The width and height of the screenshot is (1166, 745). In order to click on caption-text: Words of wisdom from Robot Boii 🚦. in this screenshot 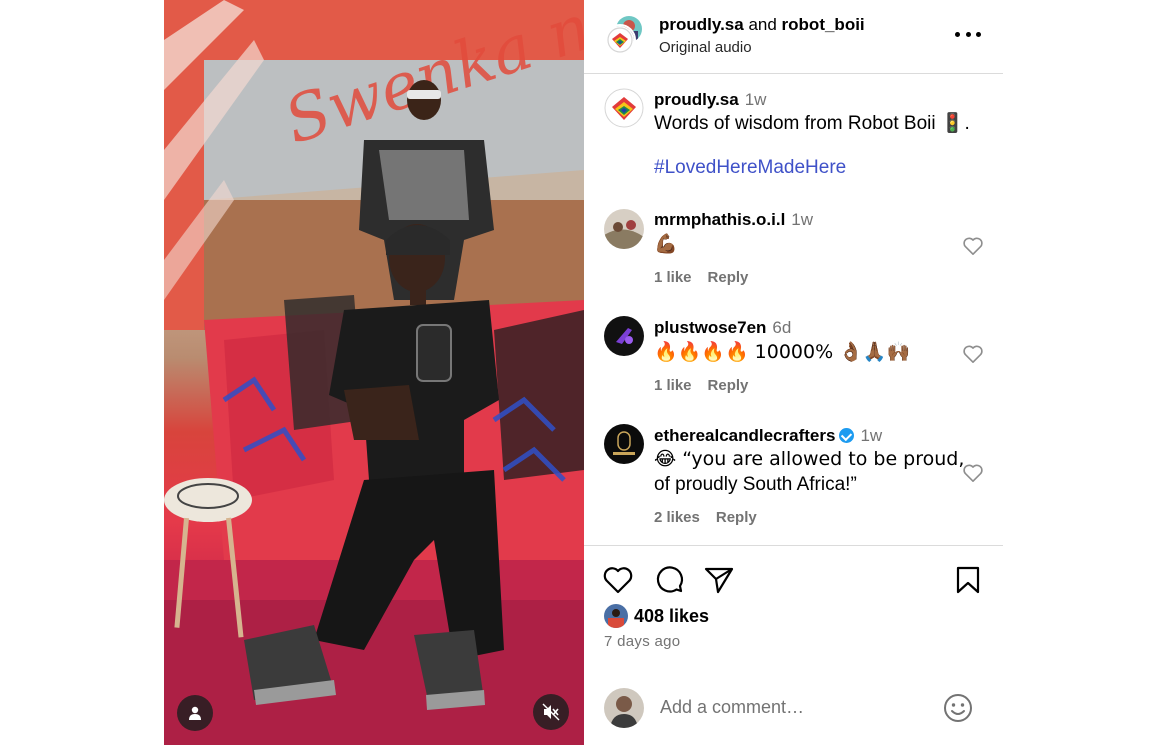, I will do `click(812, 123)`.